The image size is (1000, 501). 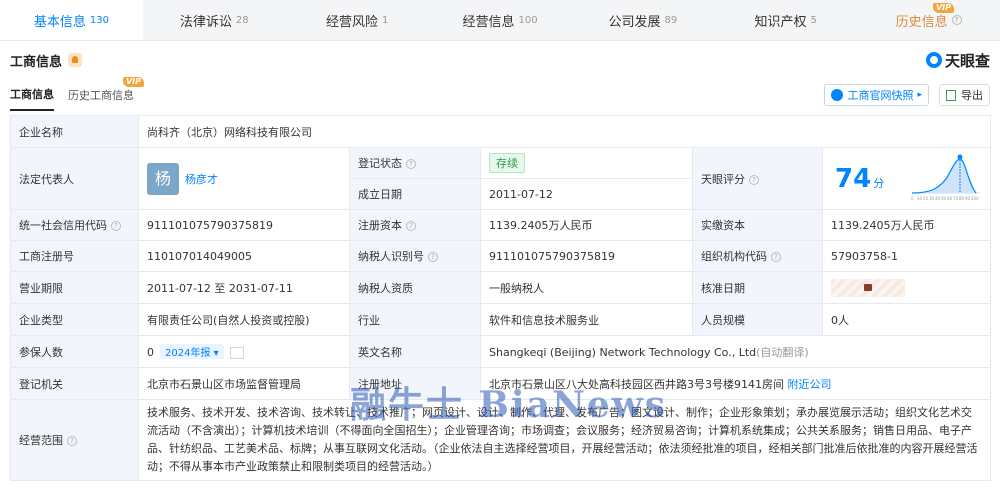 What do you see at coordinates (906, 319) in the screenshot?
I see `staff-size: 0人` at bounding box center [906, 319].